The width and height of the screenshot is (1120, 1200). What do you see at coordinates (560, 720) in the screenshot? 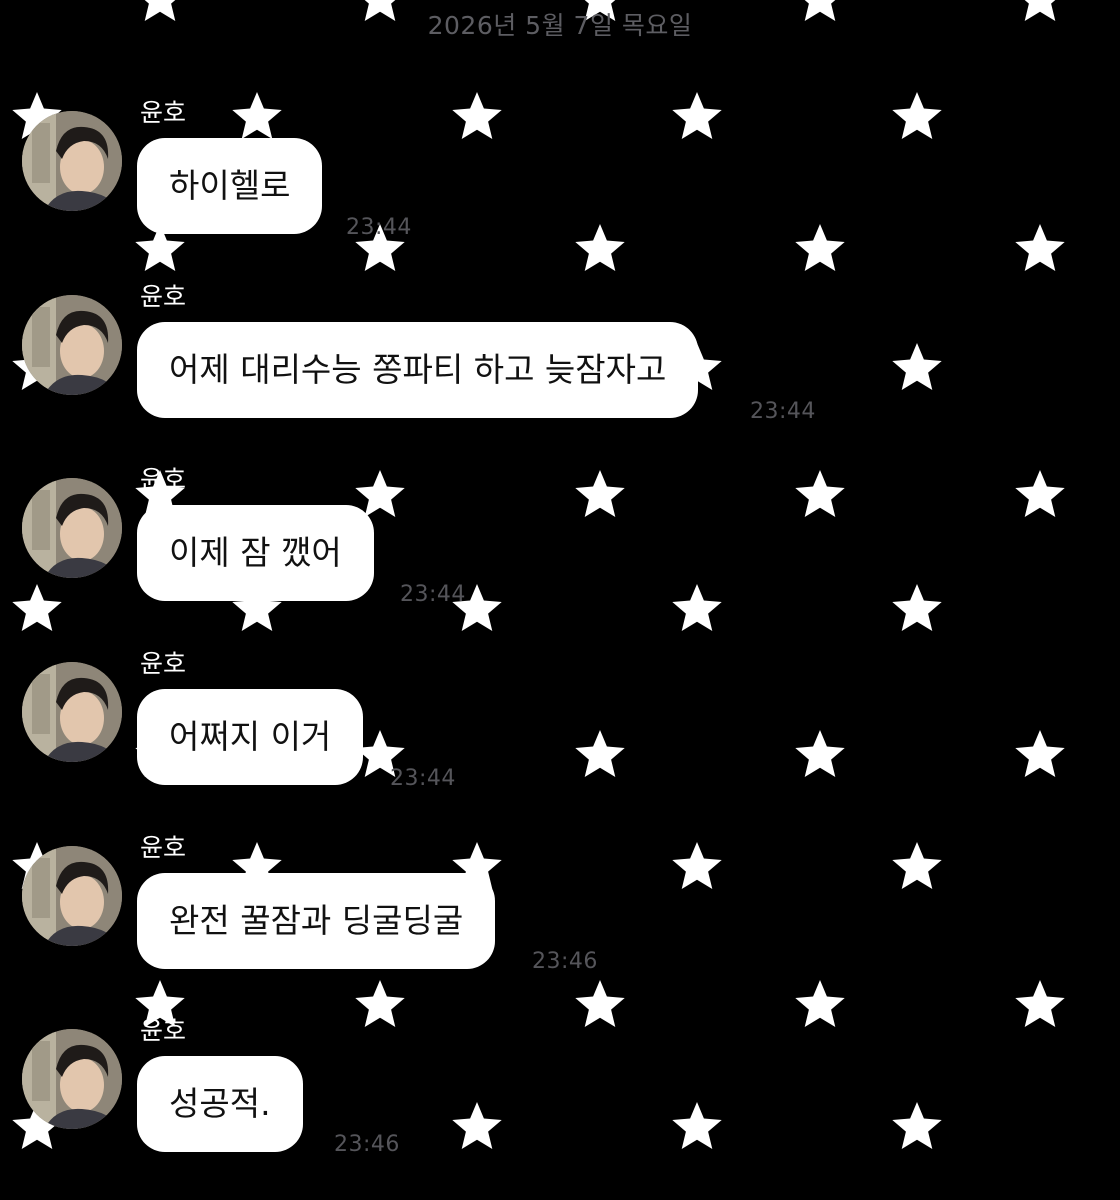
I see `message-row: 윤호 어쩌지 이거 23:44` at bounding box center [560, 720].